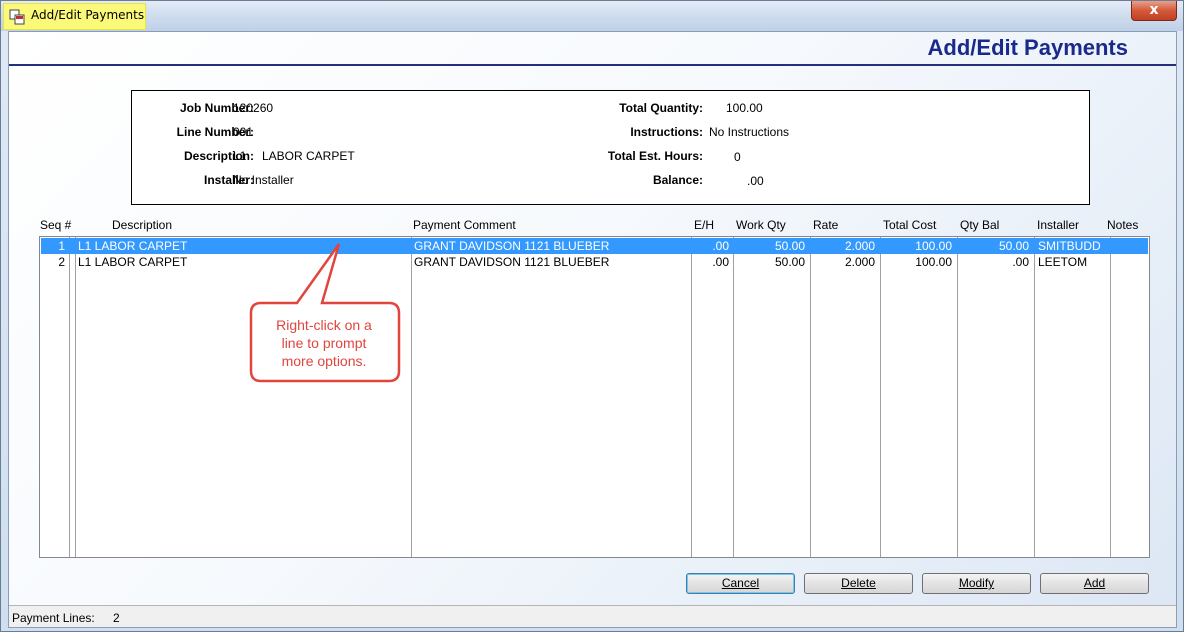  Describe the element at coordinates (661, 108) in the screenshot. I see `total-quantity-label: Total Quantity:` at that location.